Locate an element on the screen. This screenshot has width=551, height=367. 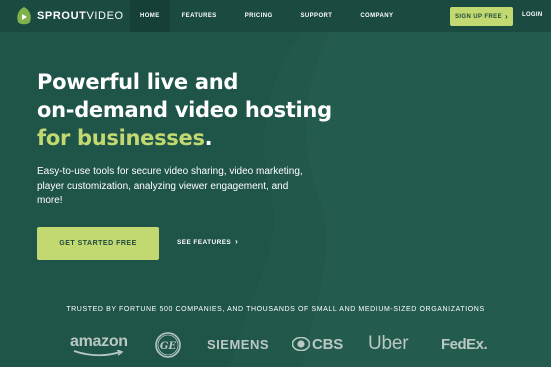
customer-logos: amazon GE SIEMENS CBS Uber FedEx. is located at coordinates (275, 345).